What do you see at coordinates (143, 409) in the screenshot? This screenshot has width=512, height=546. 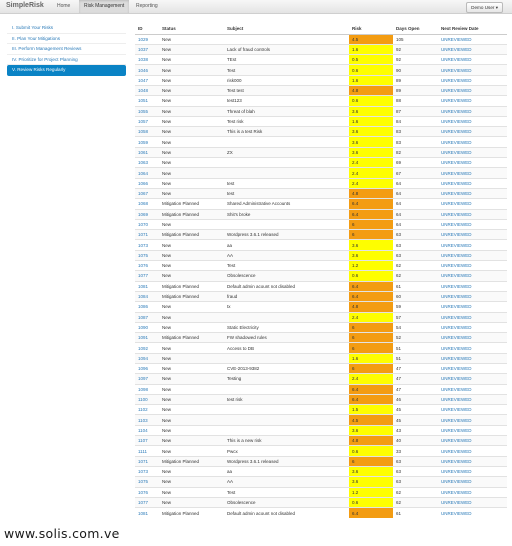 I see `risk-id-link: 1102` at bounding box center [143, 409].